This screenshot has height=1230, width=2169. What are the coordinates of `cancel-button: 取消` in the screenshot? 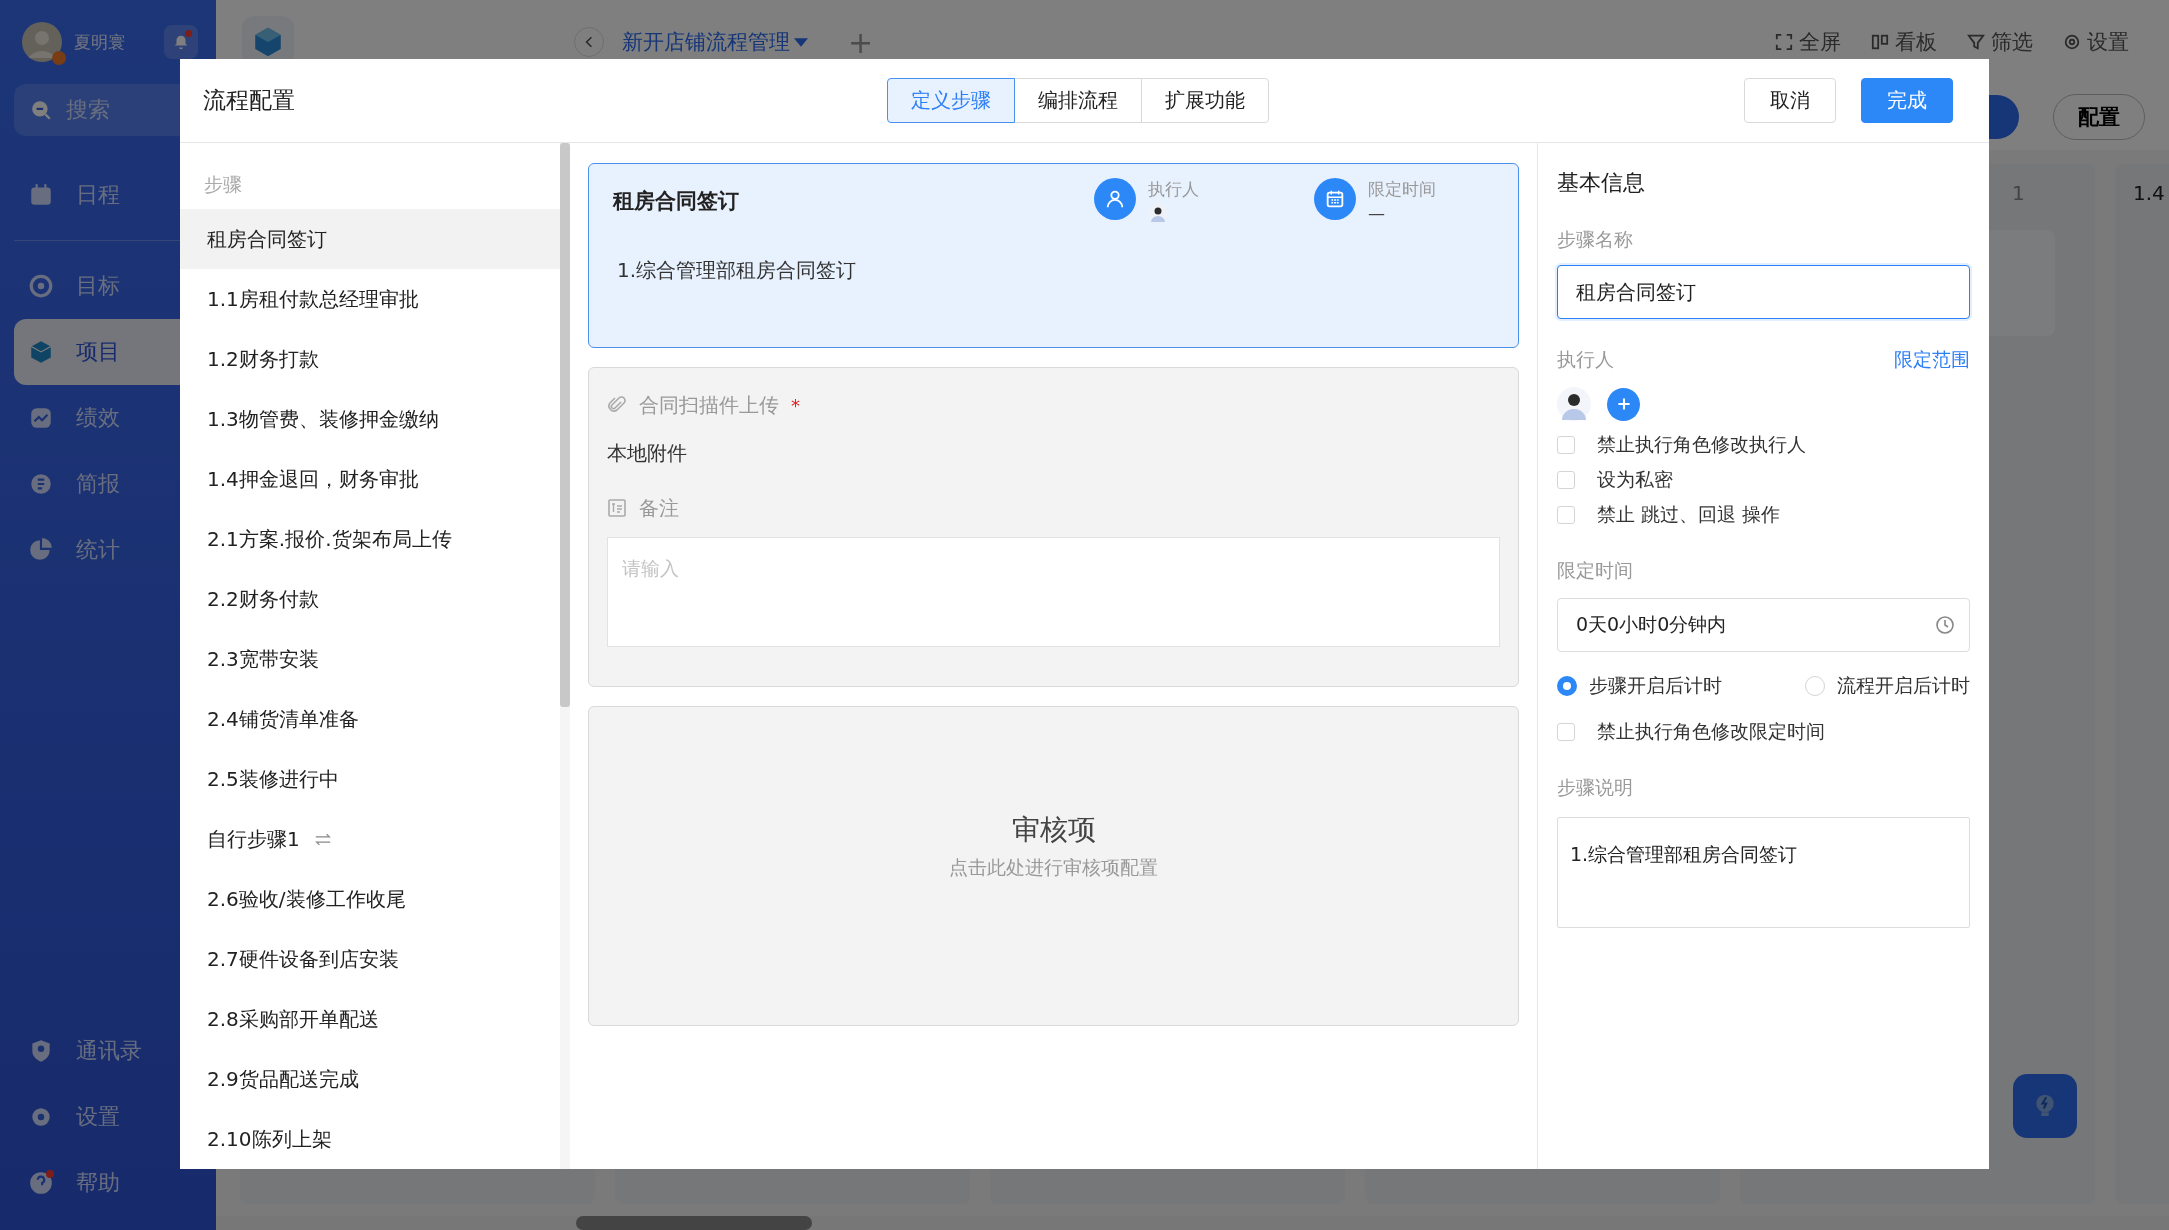 It's located at (1790, 100).